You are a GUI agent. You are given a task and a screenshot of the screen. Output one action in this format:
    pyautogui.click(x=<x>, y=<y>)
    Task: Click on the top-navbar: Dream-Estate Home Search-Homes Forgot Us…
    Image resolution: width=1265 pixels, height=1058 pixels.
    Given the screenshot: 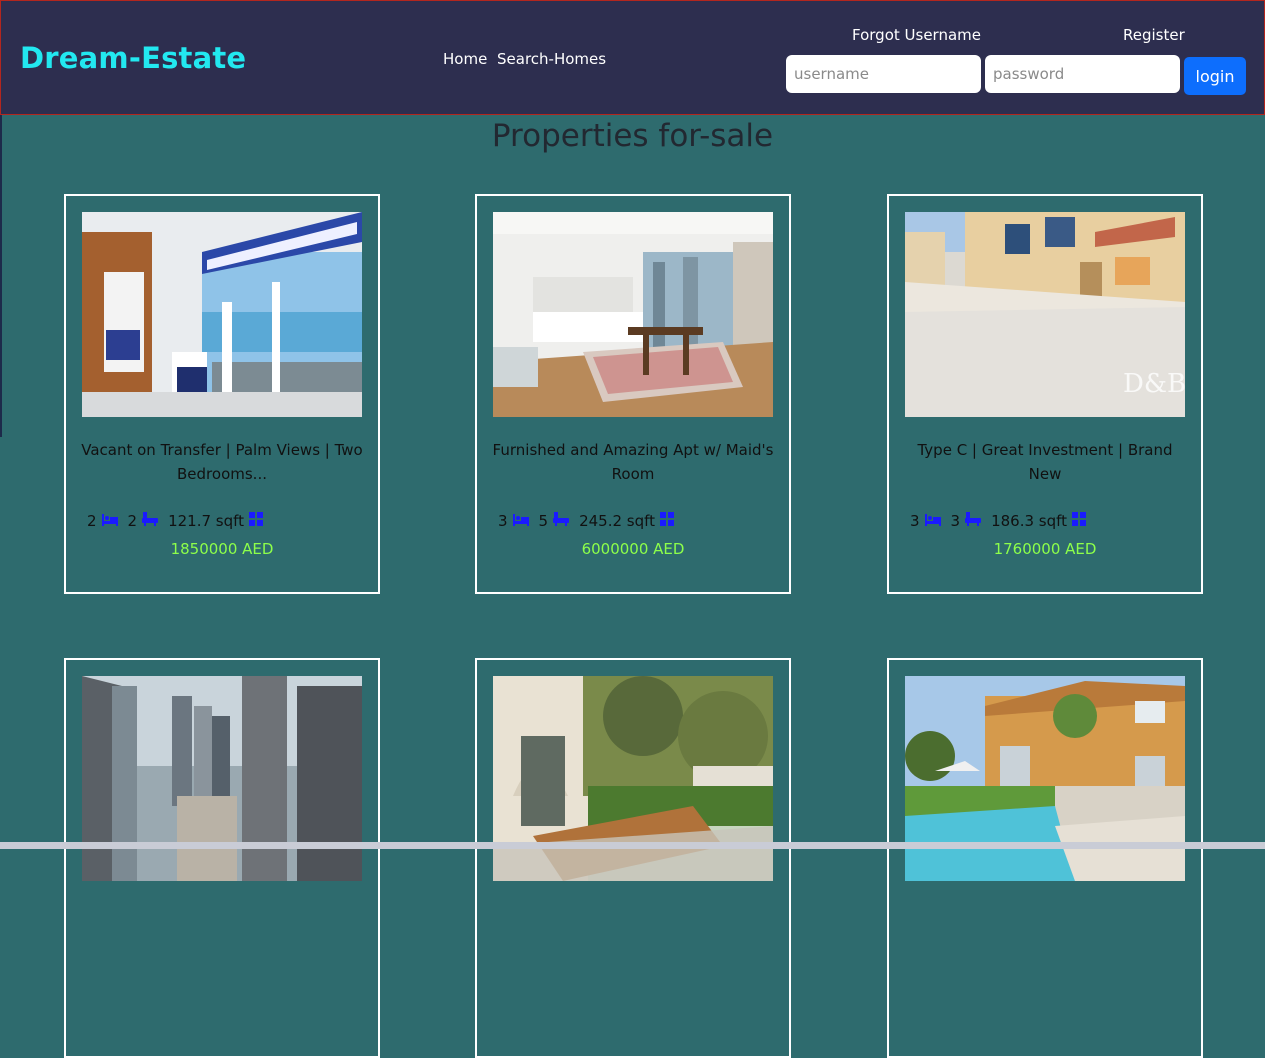 What is the action you would take?
    pyautogui.click(x=632, y=57)
    